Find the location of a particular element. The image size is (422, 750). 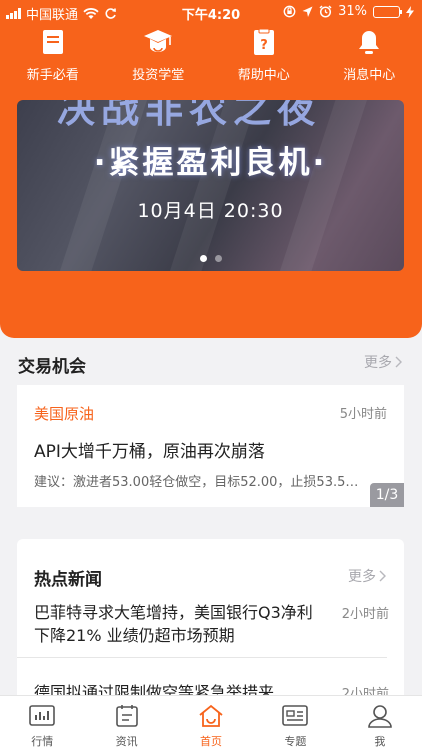

opportunity-time: 5小时前 is located at coordinates (363, 414).